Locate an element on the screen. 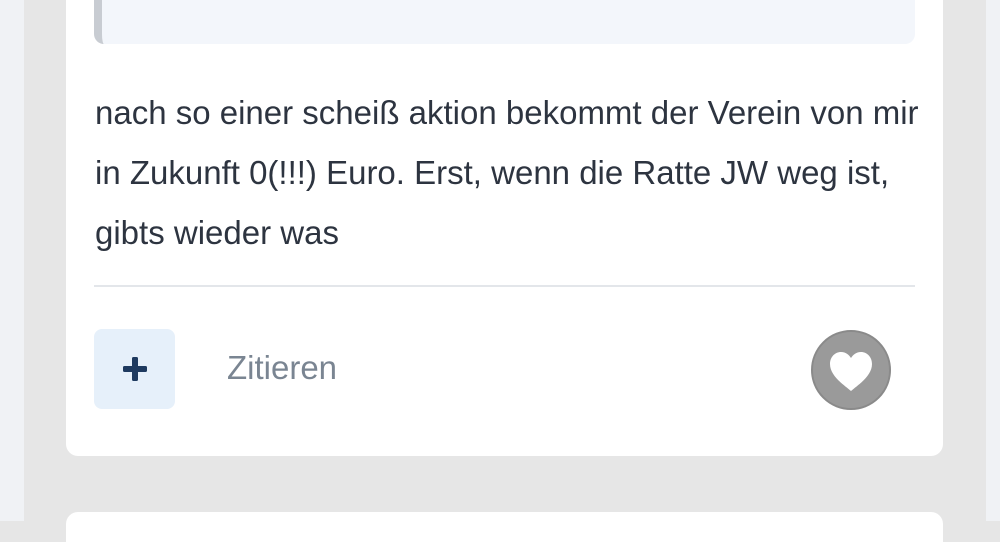  left-gutter is located at coordinates (12, 260).